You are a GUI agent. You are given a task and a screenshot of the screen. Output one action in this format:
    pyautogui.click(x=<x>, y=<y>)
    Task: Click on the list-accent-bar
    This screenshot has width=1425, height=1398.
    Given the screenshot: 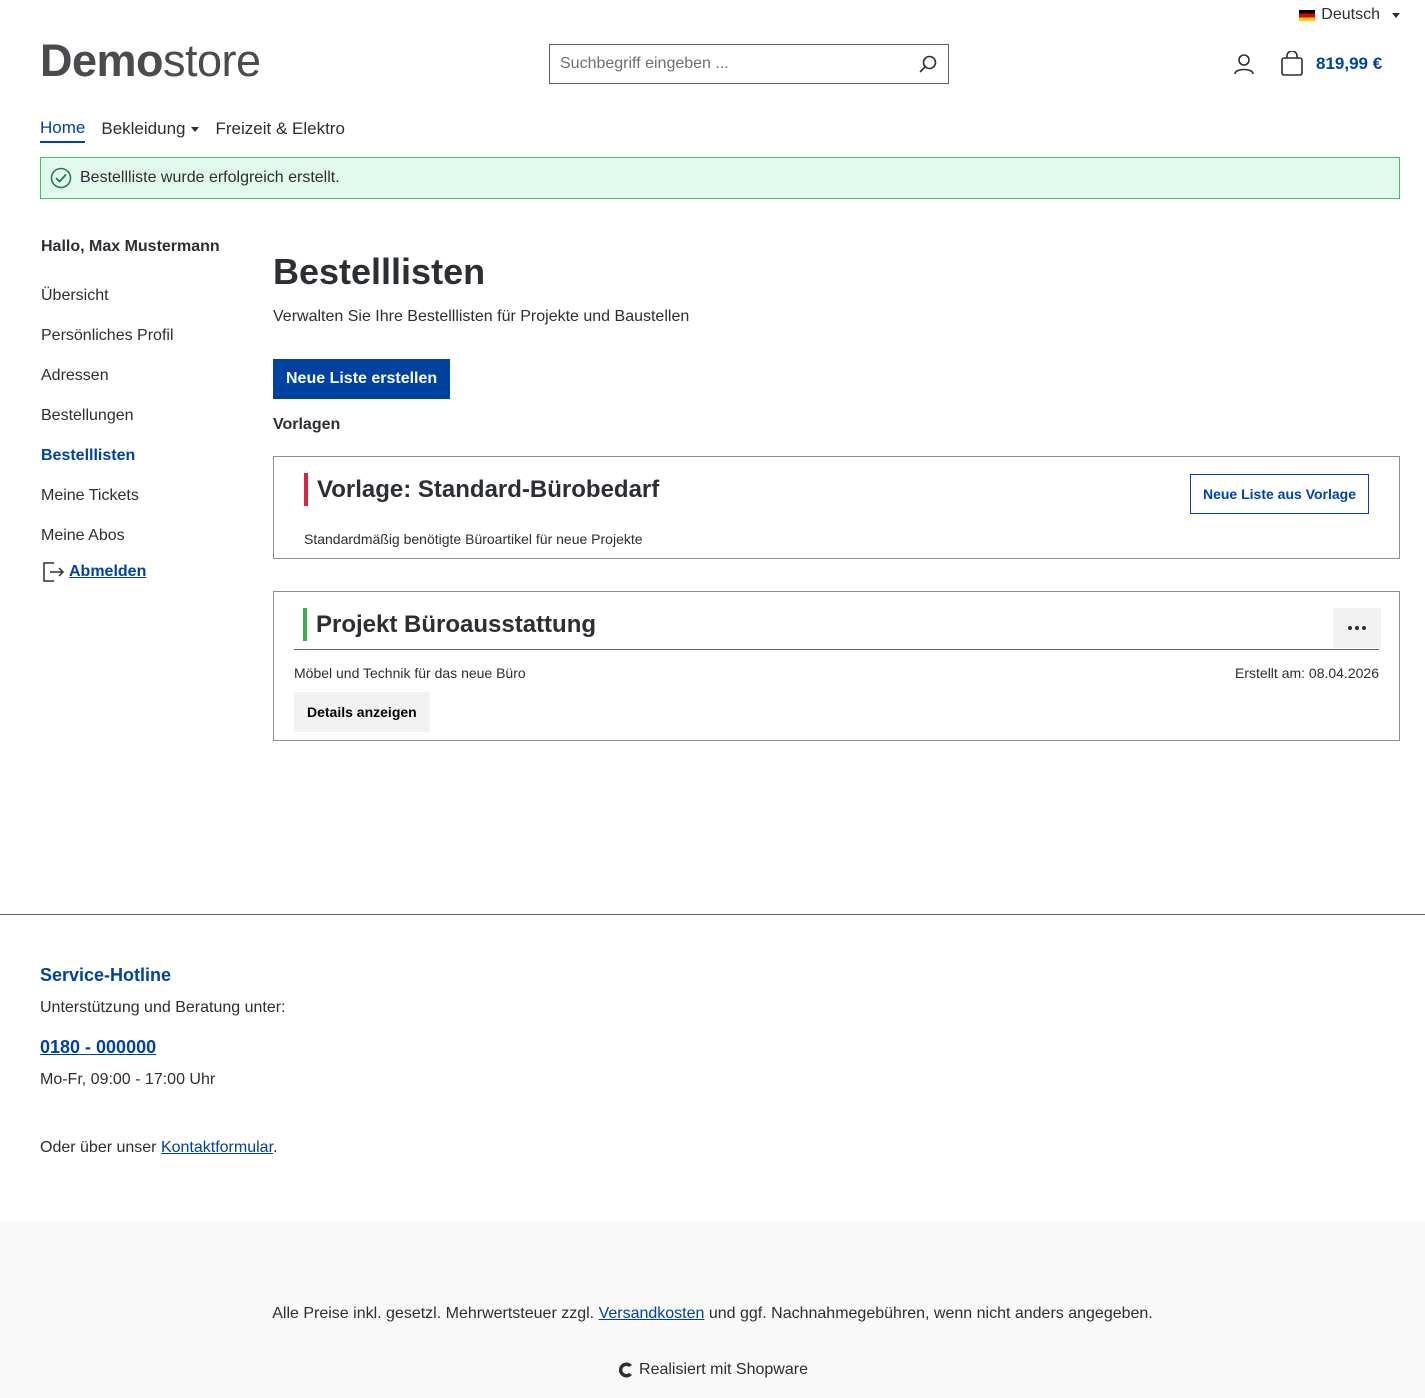 What is the action you would take?
    pyautogui.click(x=305, y=624)
    